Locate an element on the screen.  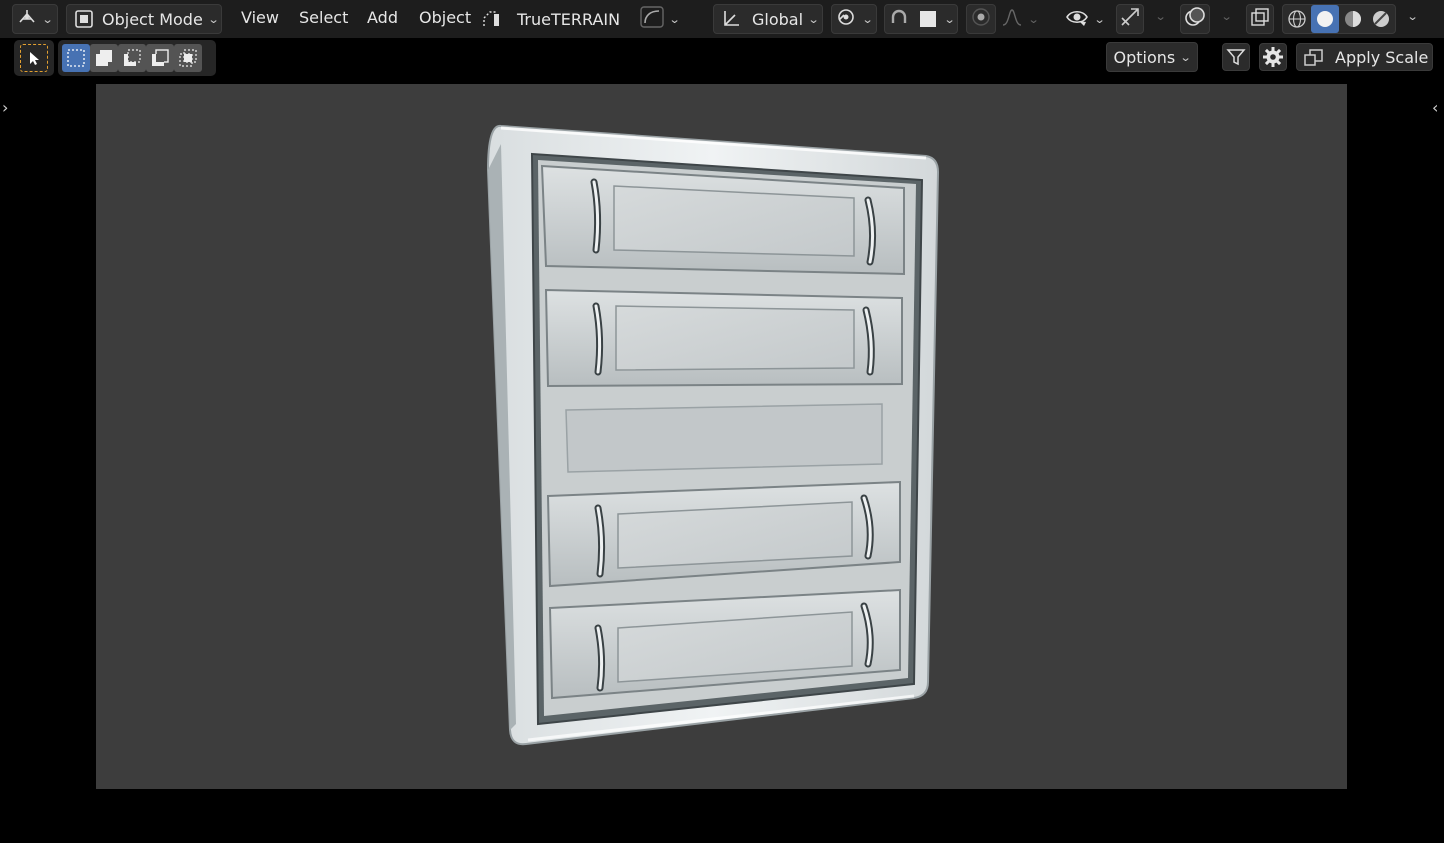
snap-icon is located at coordinates (899, 19).